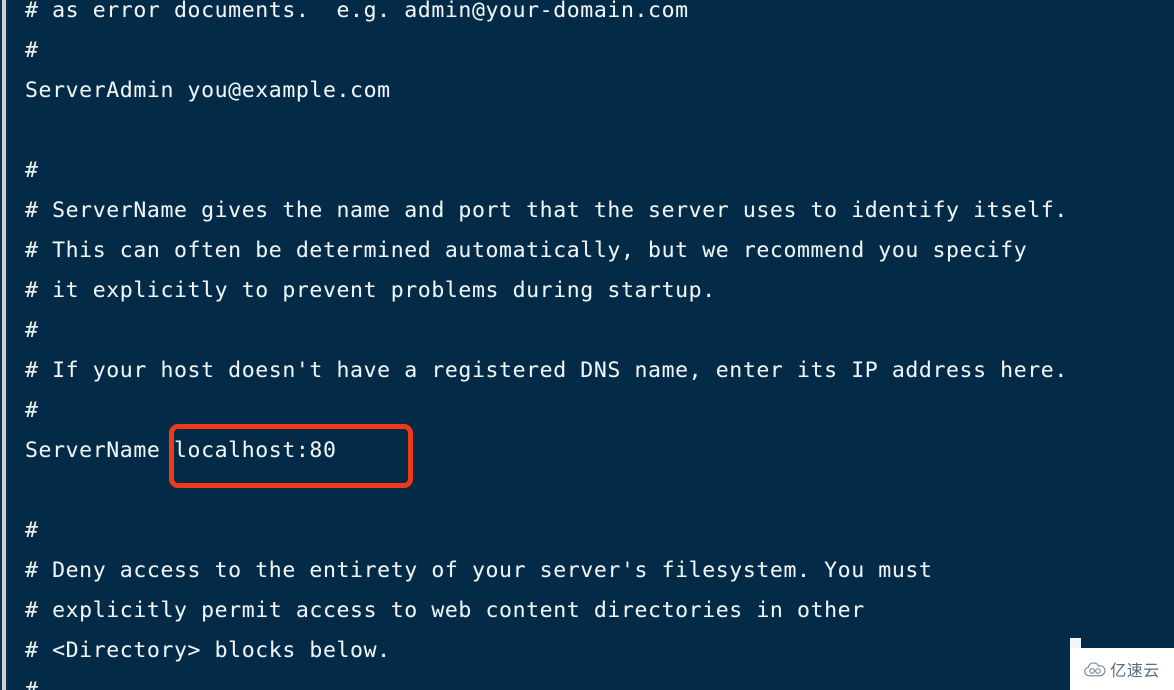 The image size is (1174, 690). What do you see at coordinates (208, 90) in the screenshot?
I see `code-line: ServerAdmin you@example.com` at bounding box center [208, 90].